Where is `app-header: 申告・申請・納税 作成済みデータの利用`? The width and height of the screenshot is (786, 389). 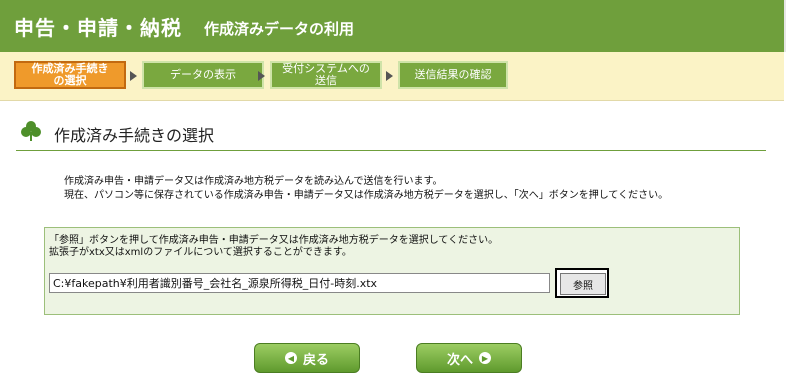
app-header: 申告・申請・納税 作成済みデータの利用 is located at coordinates (393, 26).